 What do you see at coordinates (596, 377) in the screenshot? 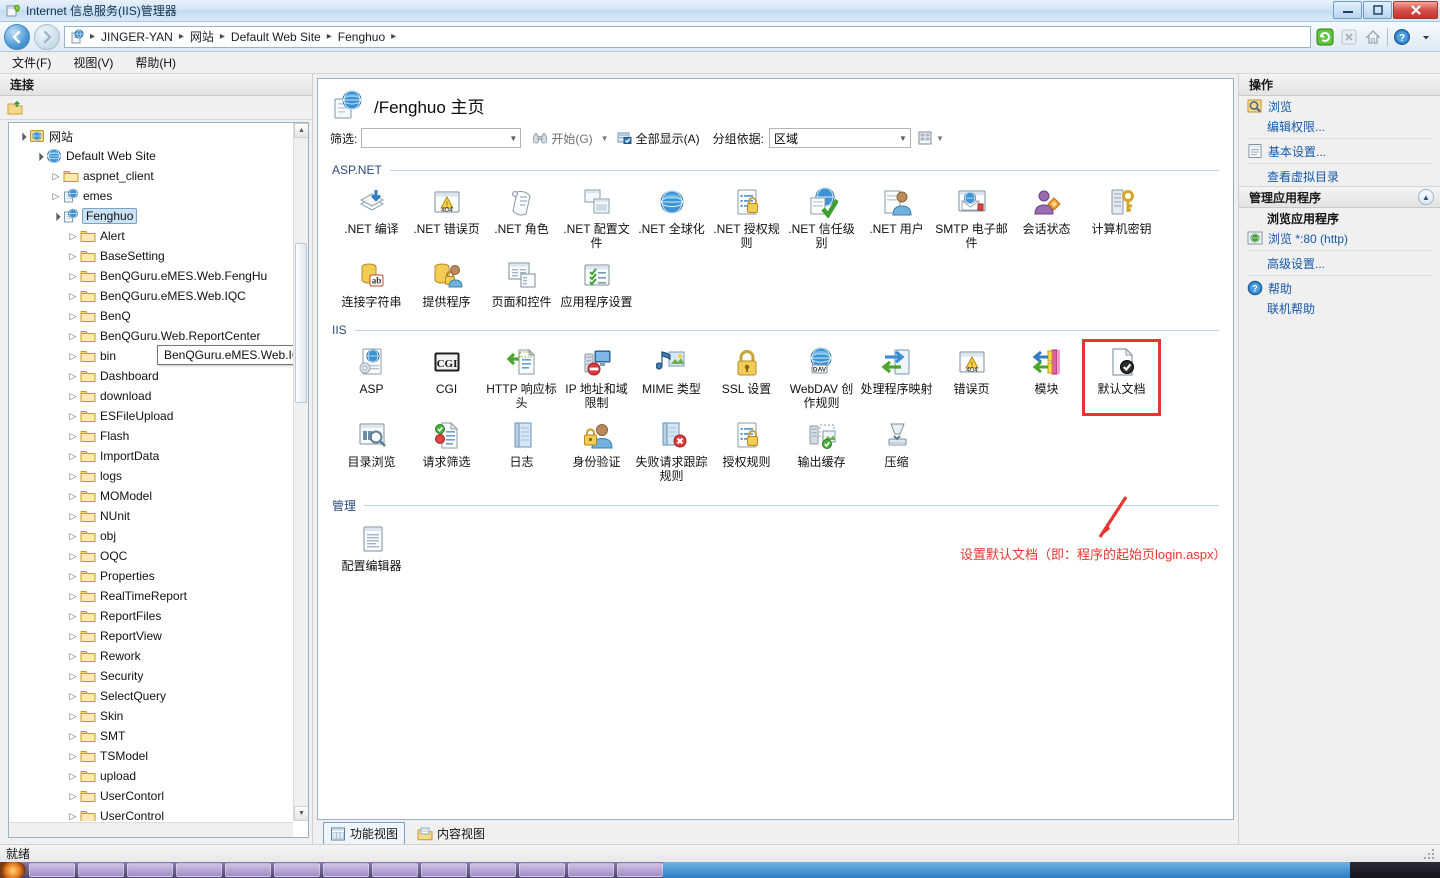
I see `feature-item: IP 地址和域限制` at bounding box center [596, 377].